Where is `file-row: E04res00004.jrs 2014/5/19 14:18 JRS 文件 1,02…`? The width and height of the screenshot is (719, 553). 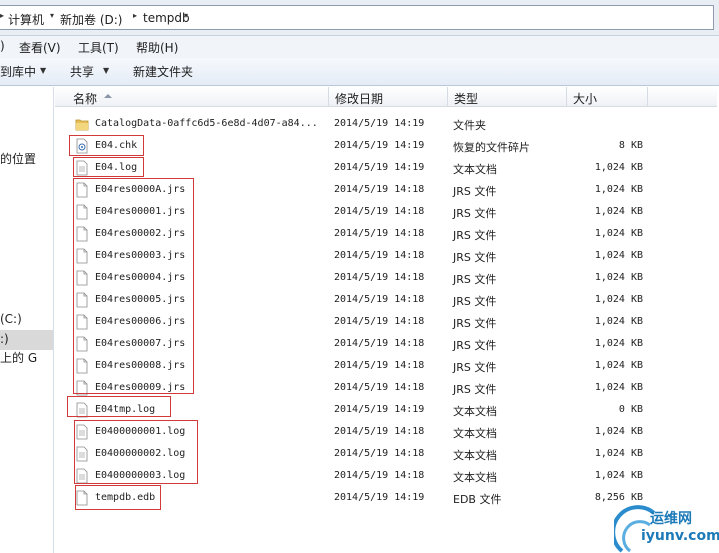 file-row: E04res00004.jrs 2014/5/19 14:18 JRS 文件 1,02… is located at coordinates (386, 278).